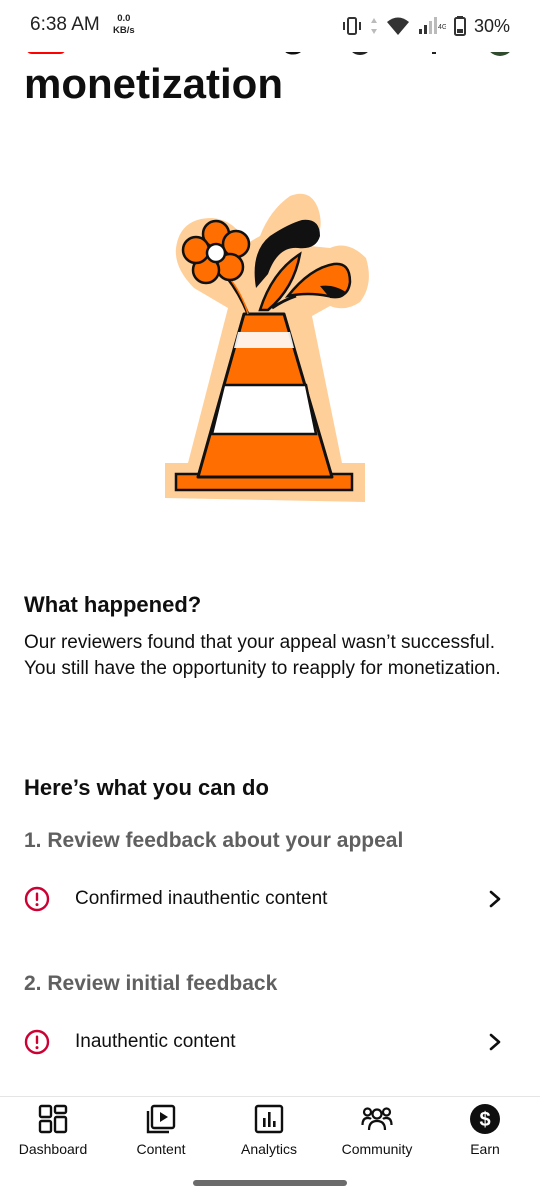  Describe the element at coordinates (373, 26) in the screenshot. I see `data-arrows-icon` at that location.